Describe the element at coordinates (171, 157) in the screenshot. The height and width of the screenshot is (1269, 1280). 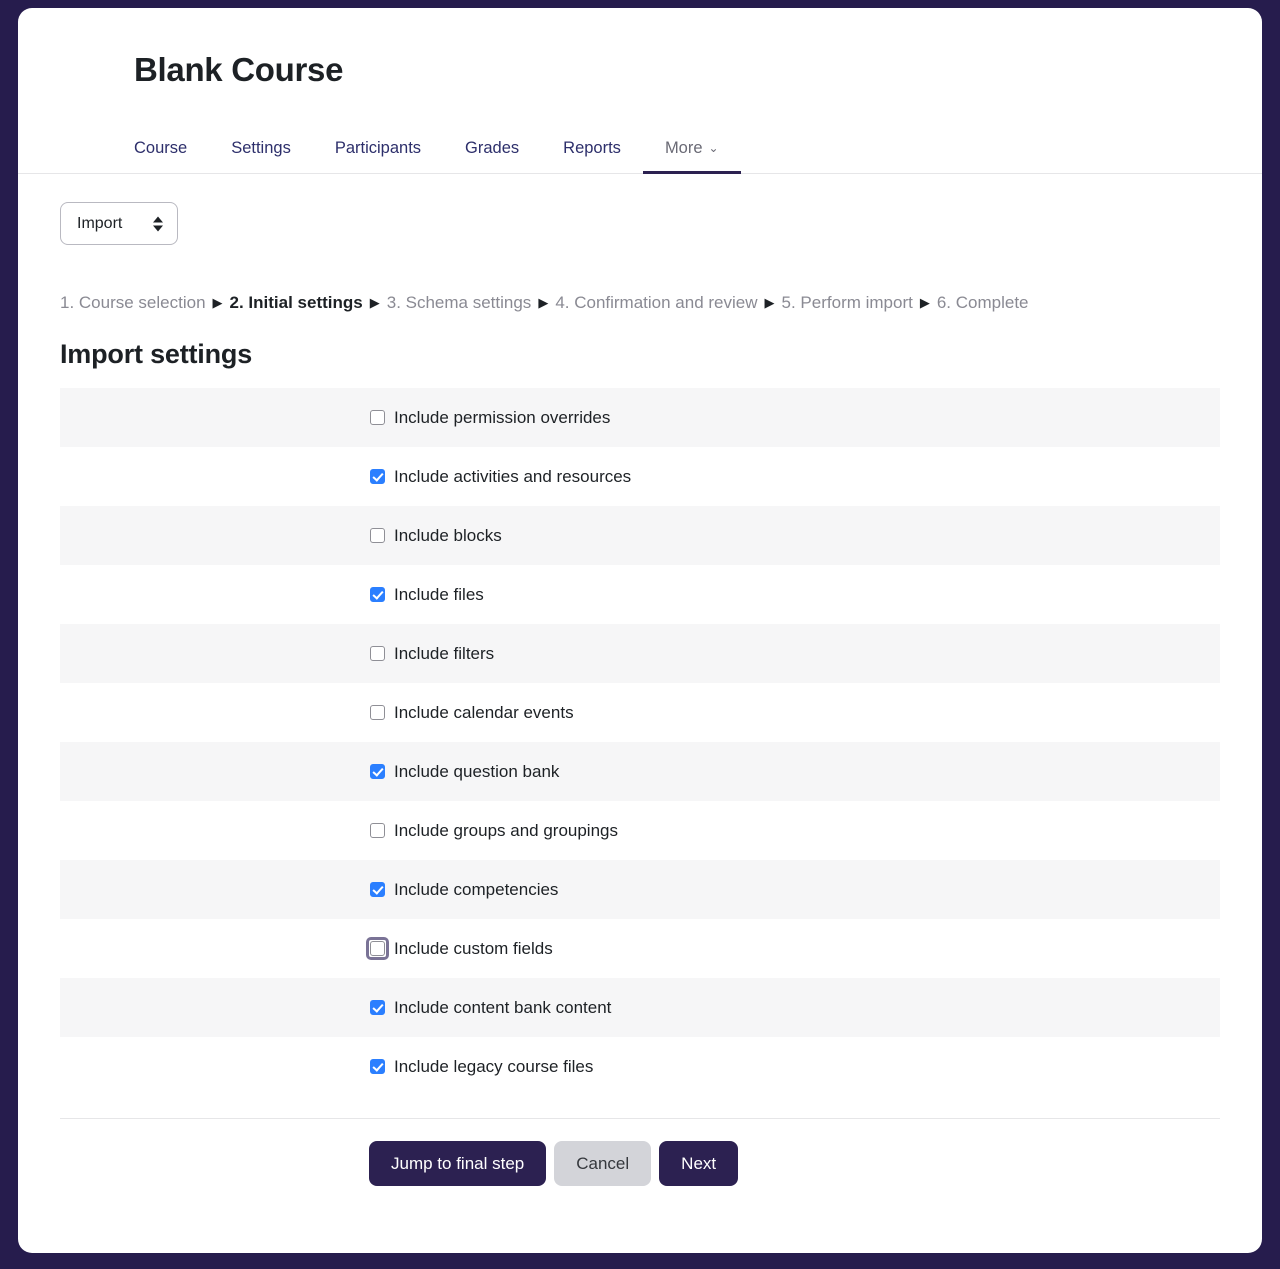
I see `tab-course: Course` at that location.